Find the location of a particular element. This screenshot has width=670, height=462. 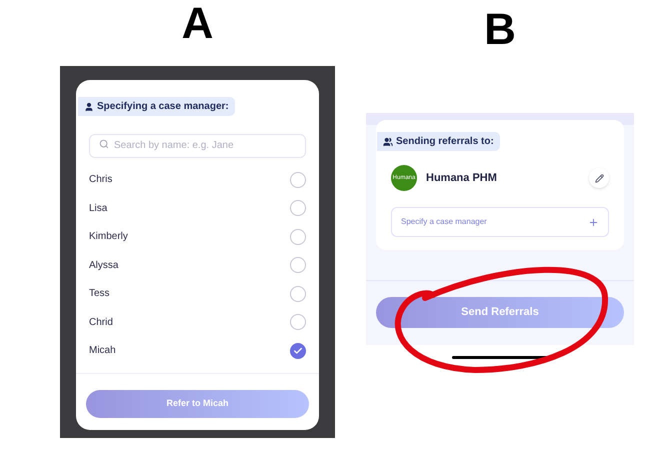

recipient-name: Humana PHM is located at coordinates (462, 178).